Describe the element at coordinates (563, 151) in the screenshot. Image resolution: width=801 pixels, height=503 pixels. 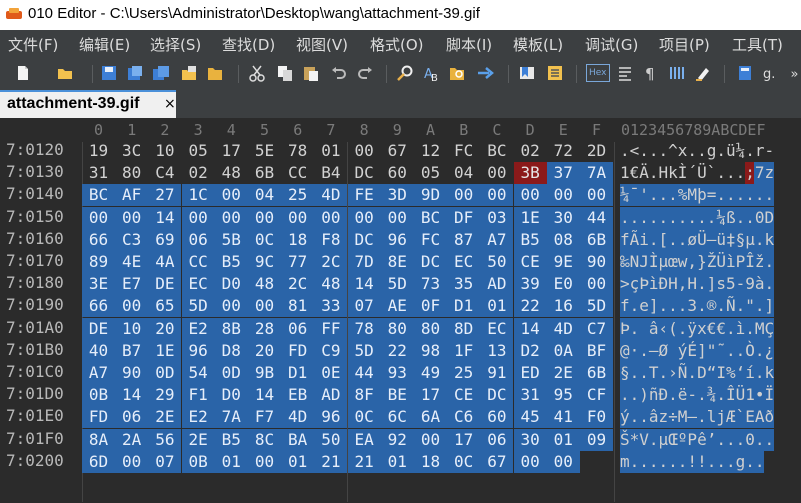
I see `hex-byte: 72` at that location.